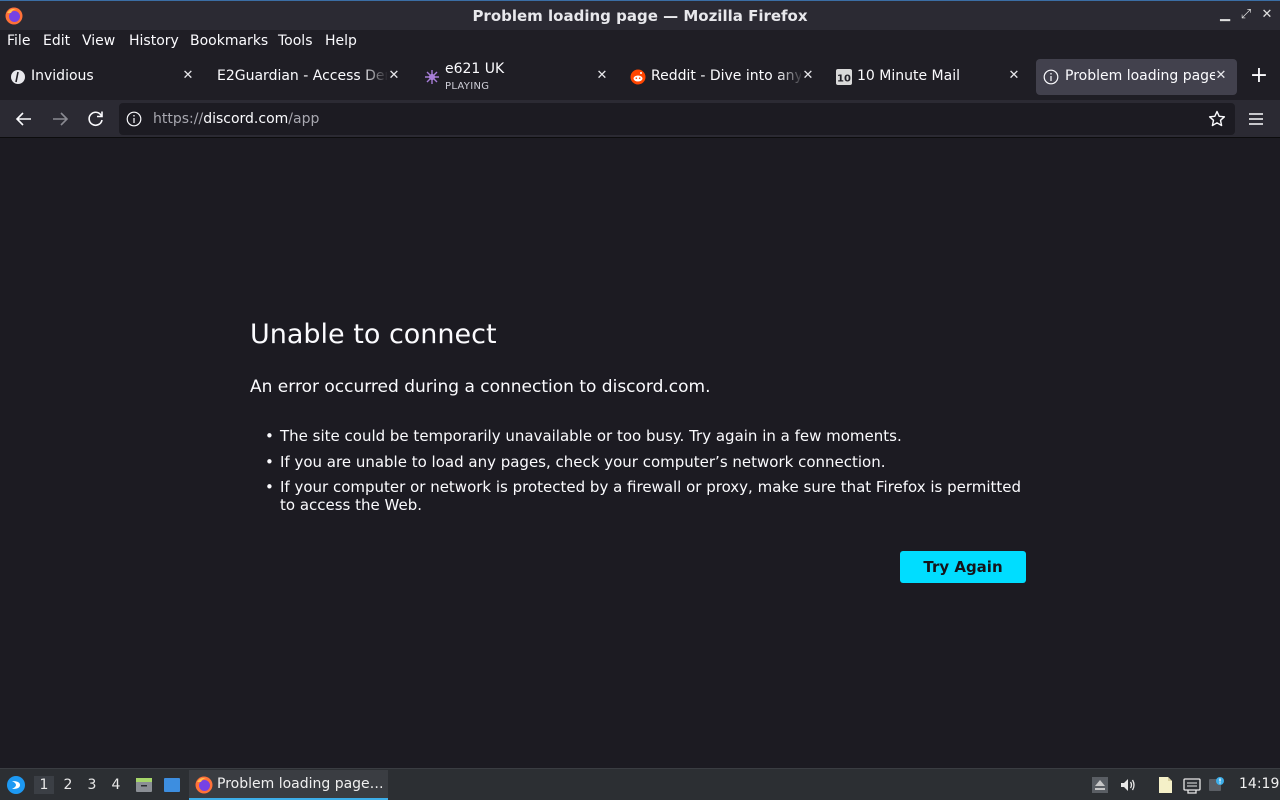 This screenshot has height=800, width=1280. I want to click on tab-10-minute-mail: 10 10 Minute Mail ✕, so click(929, 77).